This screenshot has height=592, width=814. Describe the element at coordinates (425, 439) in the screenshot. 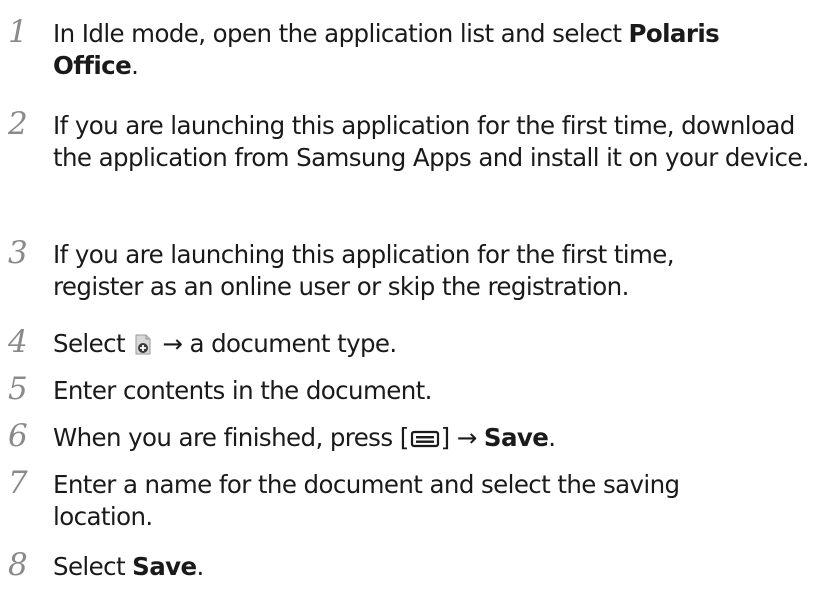

I see `menu-key-icon` at that location.